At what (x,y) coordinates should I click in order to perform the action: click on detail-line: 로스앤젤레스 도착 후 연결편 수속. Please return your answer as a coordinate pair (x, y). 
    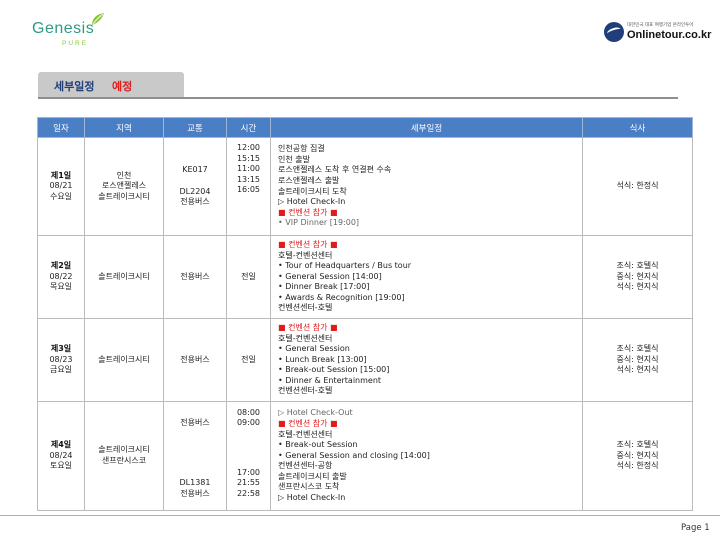
    Looking at the image, I should click on (335, 170).